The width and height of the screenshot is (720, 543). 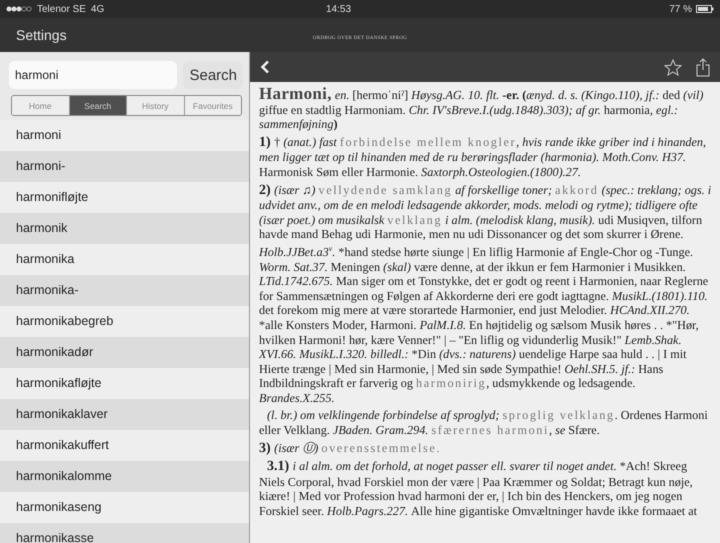 What do you see at coordinates (485, 212) in the screenshot?
I see `entry-paragraph: 2) (især ♫) vellydende samklang af forskellige toner; akkord (spec.: treklang; ogs. i udvidet anv., om de en melodi ledsagende akkorder, mods. melodi og rytme); tidligere ofte (især poet.) om musikalsk velklang i alm. (melodisk klang, musik). udi Musiqven, tilforn havde mand Behag udi Harmonie, men nu udi Dissonancer og det som skurrer i Ørene.` at bounding box center [485, 212].